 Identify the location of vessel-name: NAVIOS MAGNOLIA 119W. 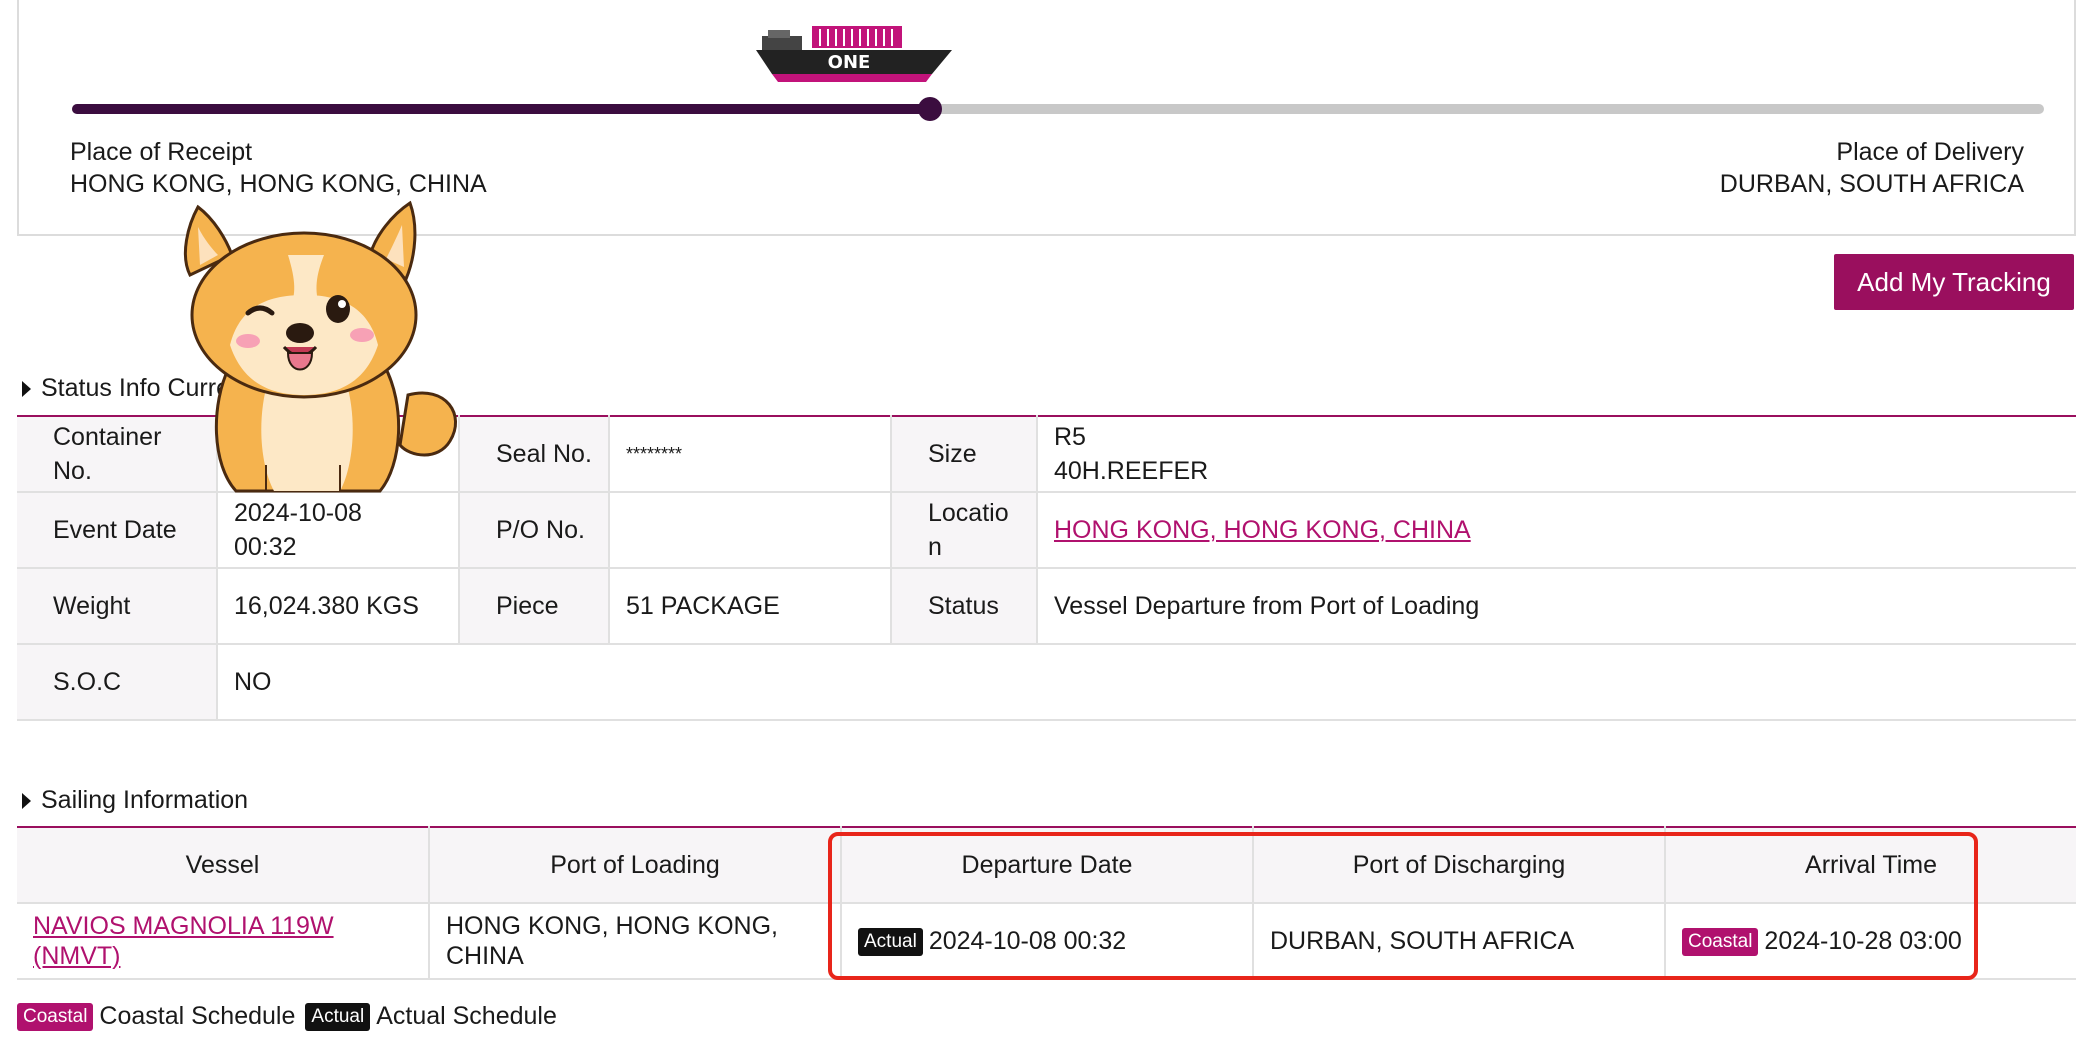
(183, 926).